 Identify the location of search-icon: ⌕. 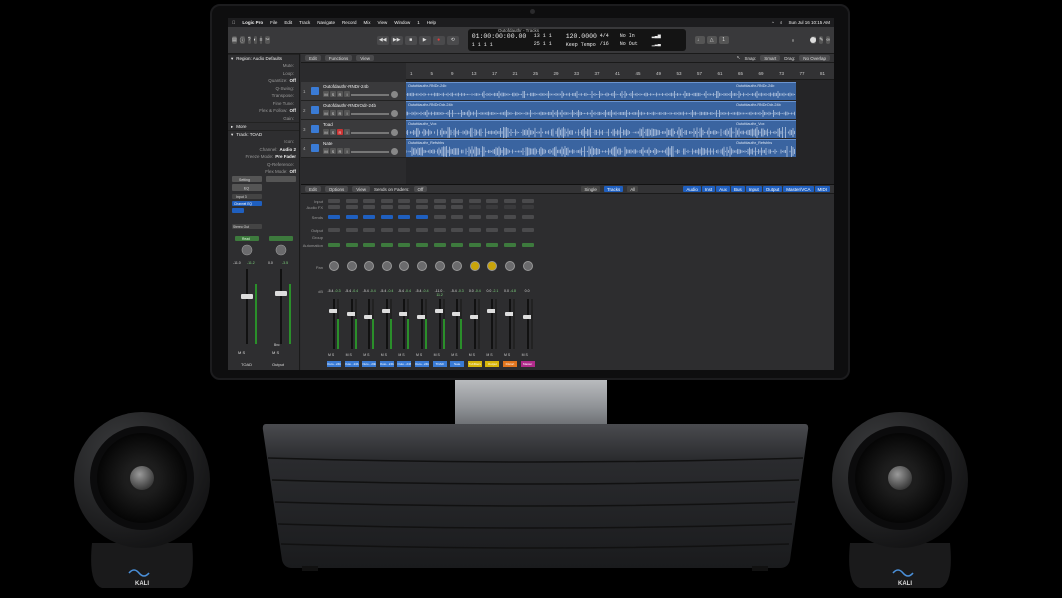
(781, 22).